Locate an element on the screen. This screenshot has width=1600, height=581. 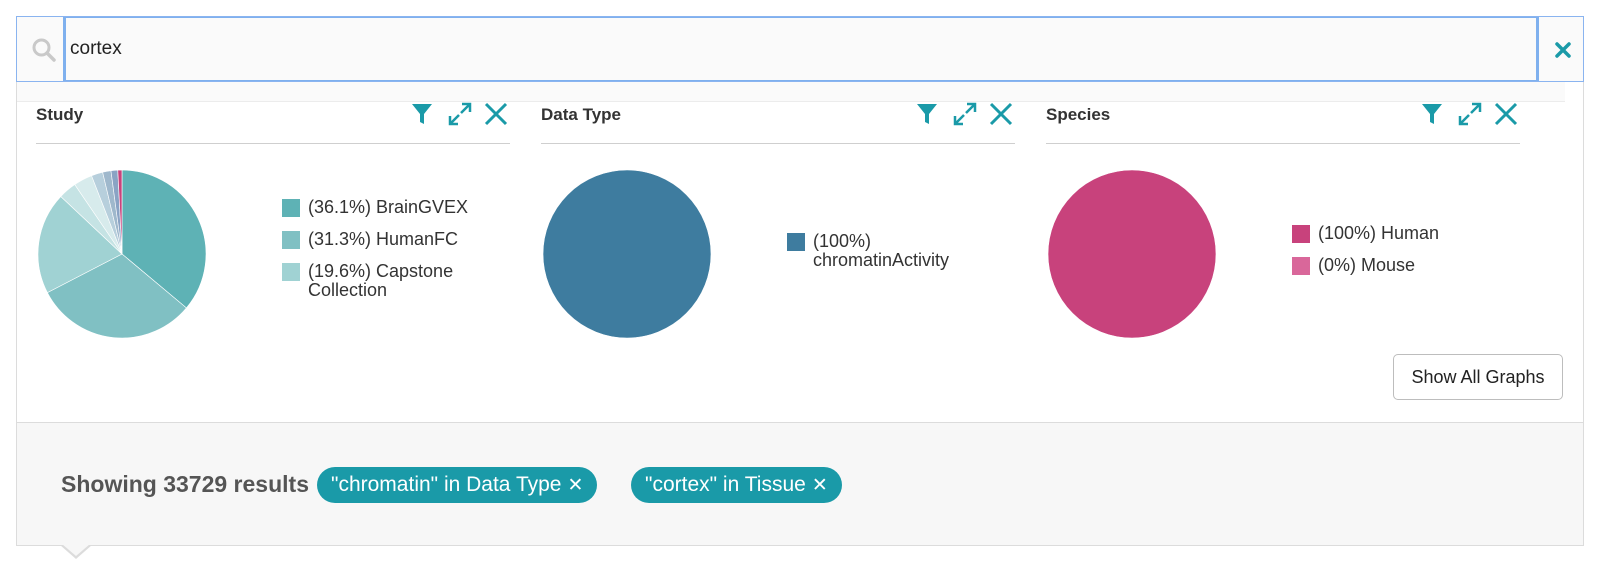
legend-label: (100%) Human is located at coordinates (1379, 233).